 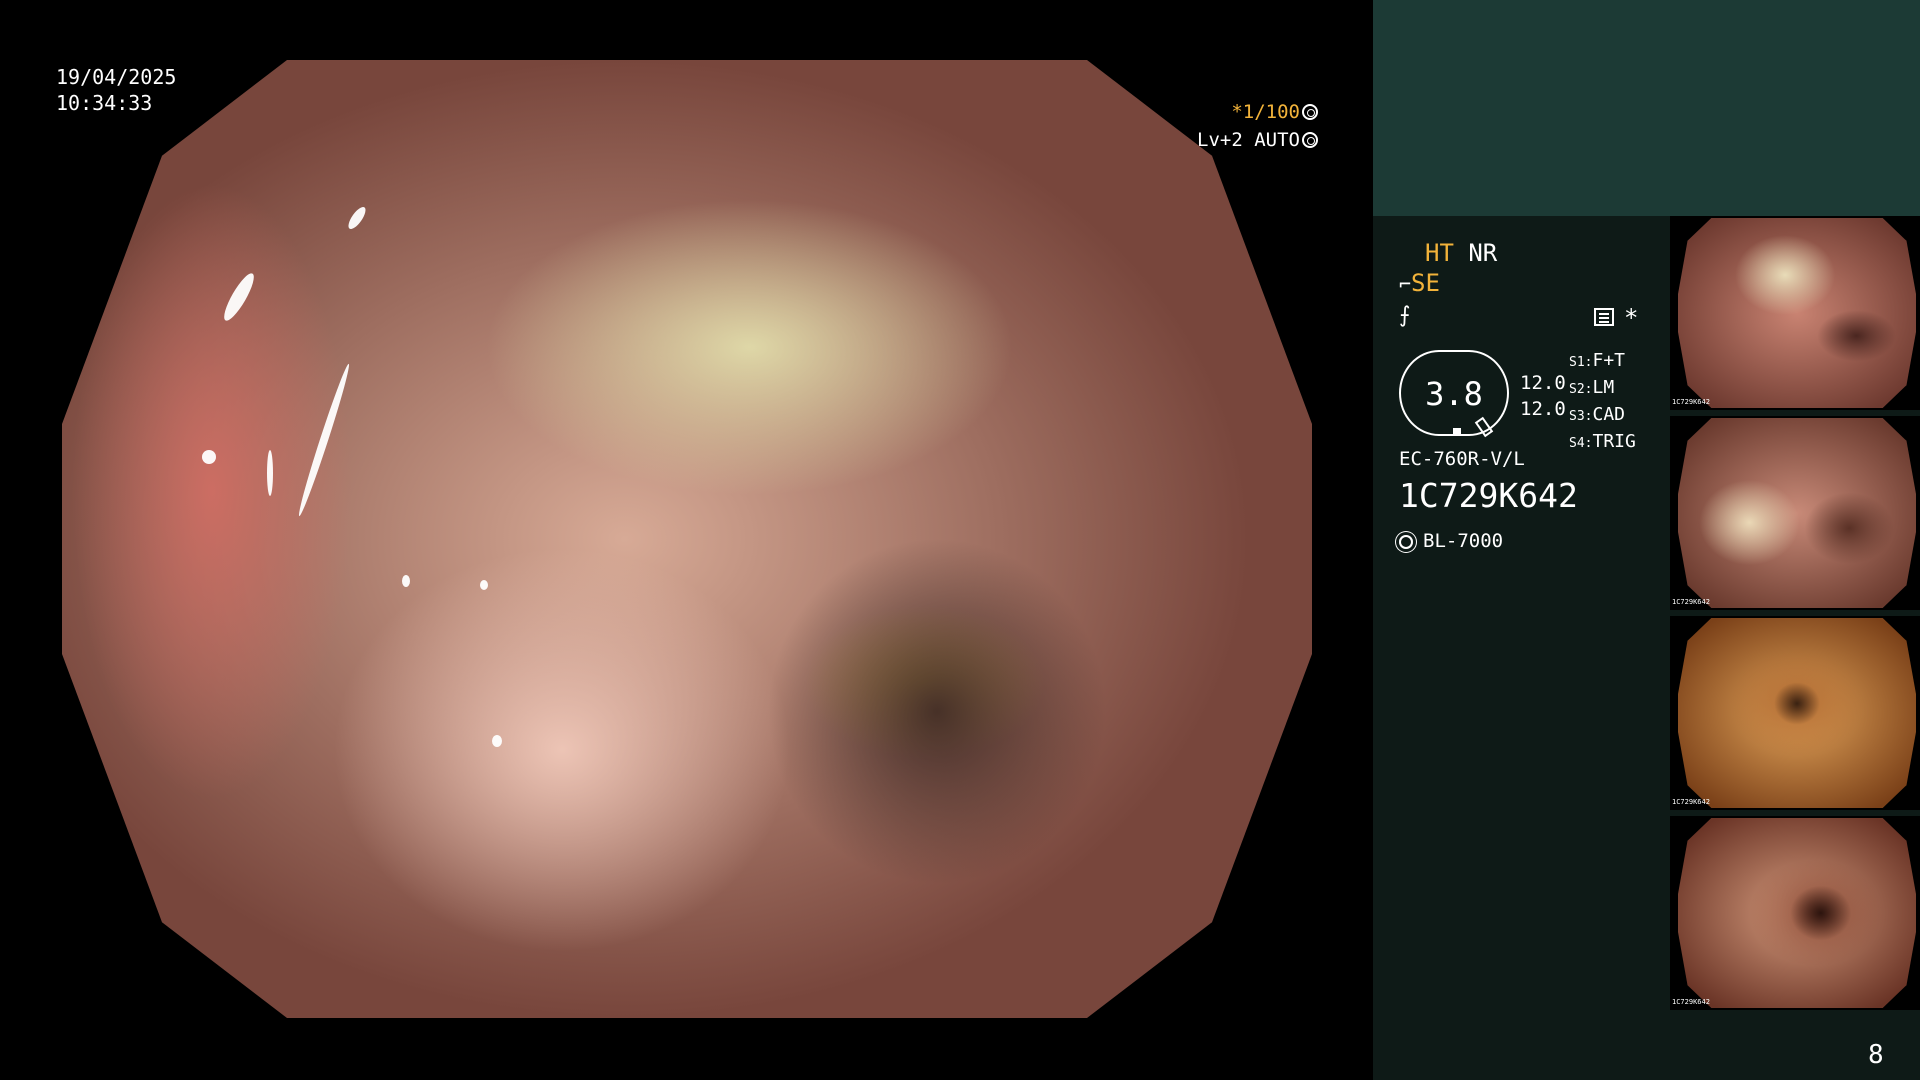 I want to click on setting-s1: S1:F+T, so click(x=1597, y=360).